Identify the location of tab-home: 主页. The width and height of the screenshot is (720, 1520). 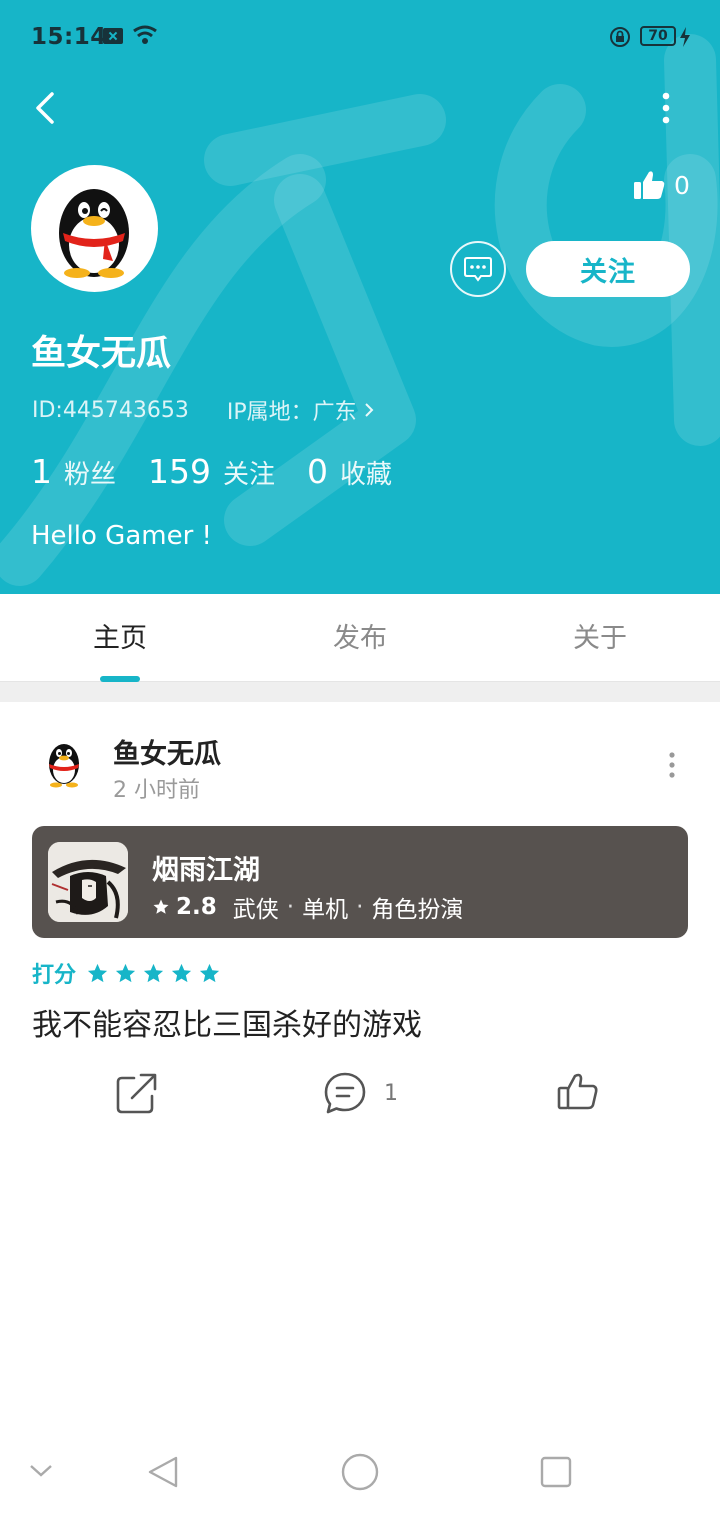
(120, 635).